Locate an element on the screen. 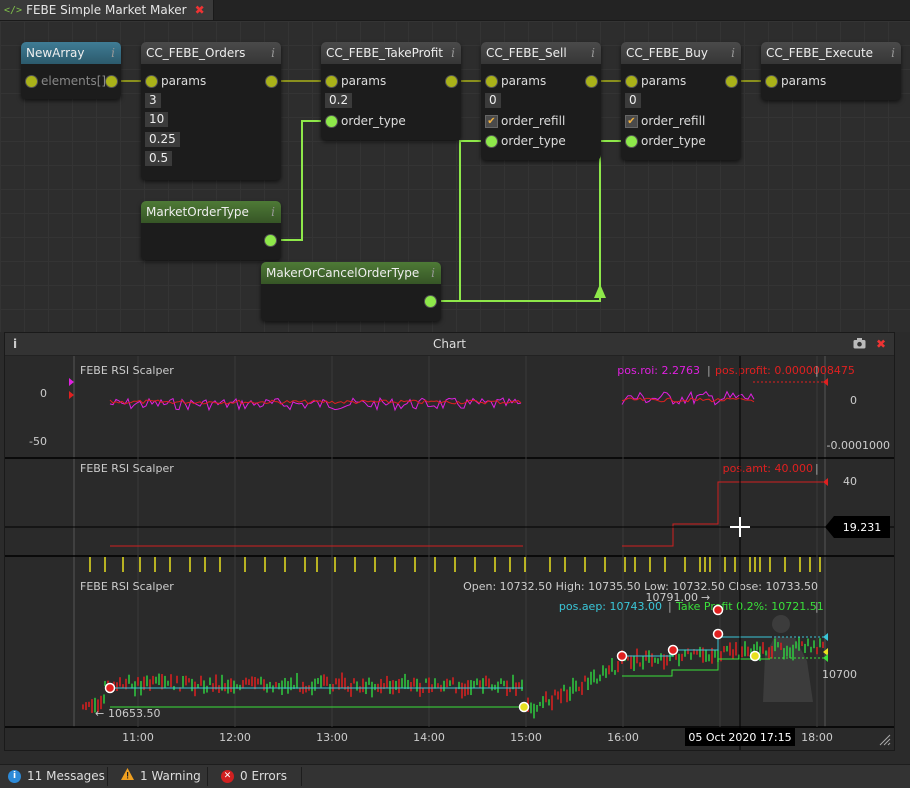 This screenshot has height=788, width=910. camera-icon is located at coordinates (859, 344).